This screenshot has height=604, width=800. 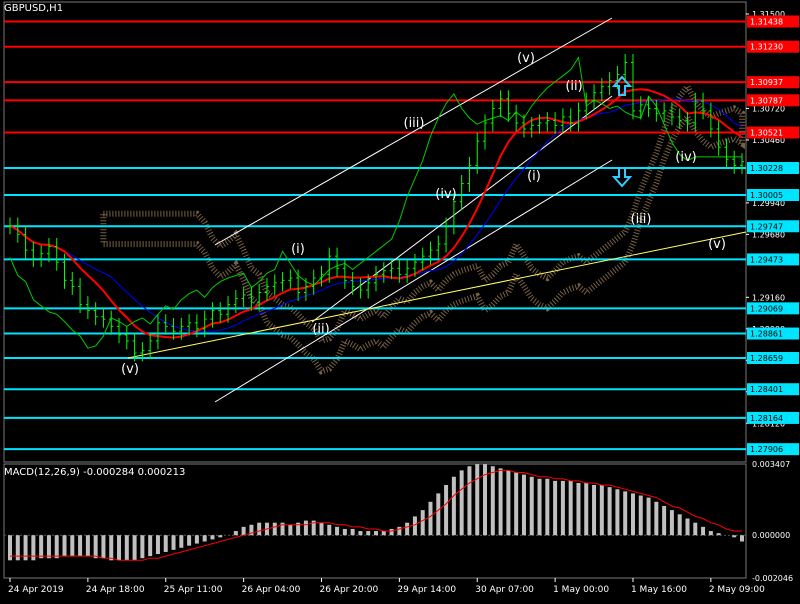 I want to click on support-level-label: 1.30228, so click(x=766, y=168).